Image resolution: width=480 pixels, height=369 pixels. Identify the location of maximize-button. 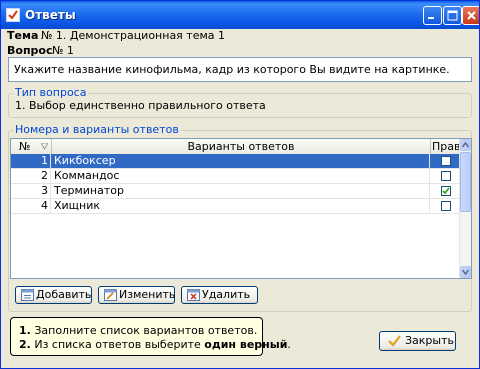
(452, 15).